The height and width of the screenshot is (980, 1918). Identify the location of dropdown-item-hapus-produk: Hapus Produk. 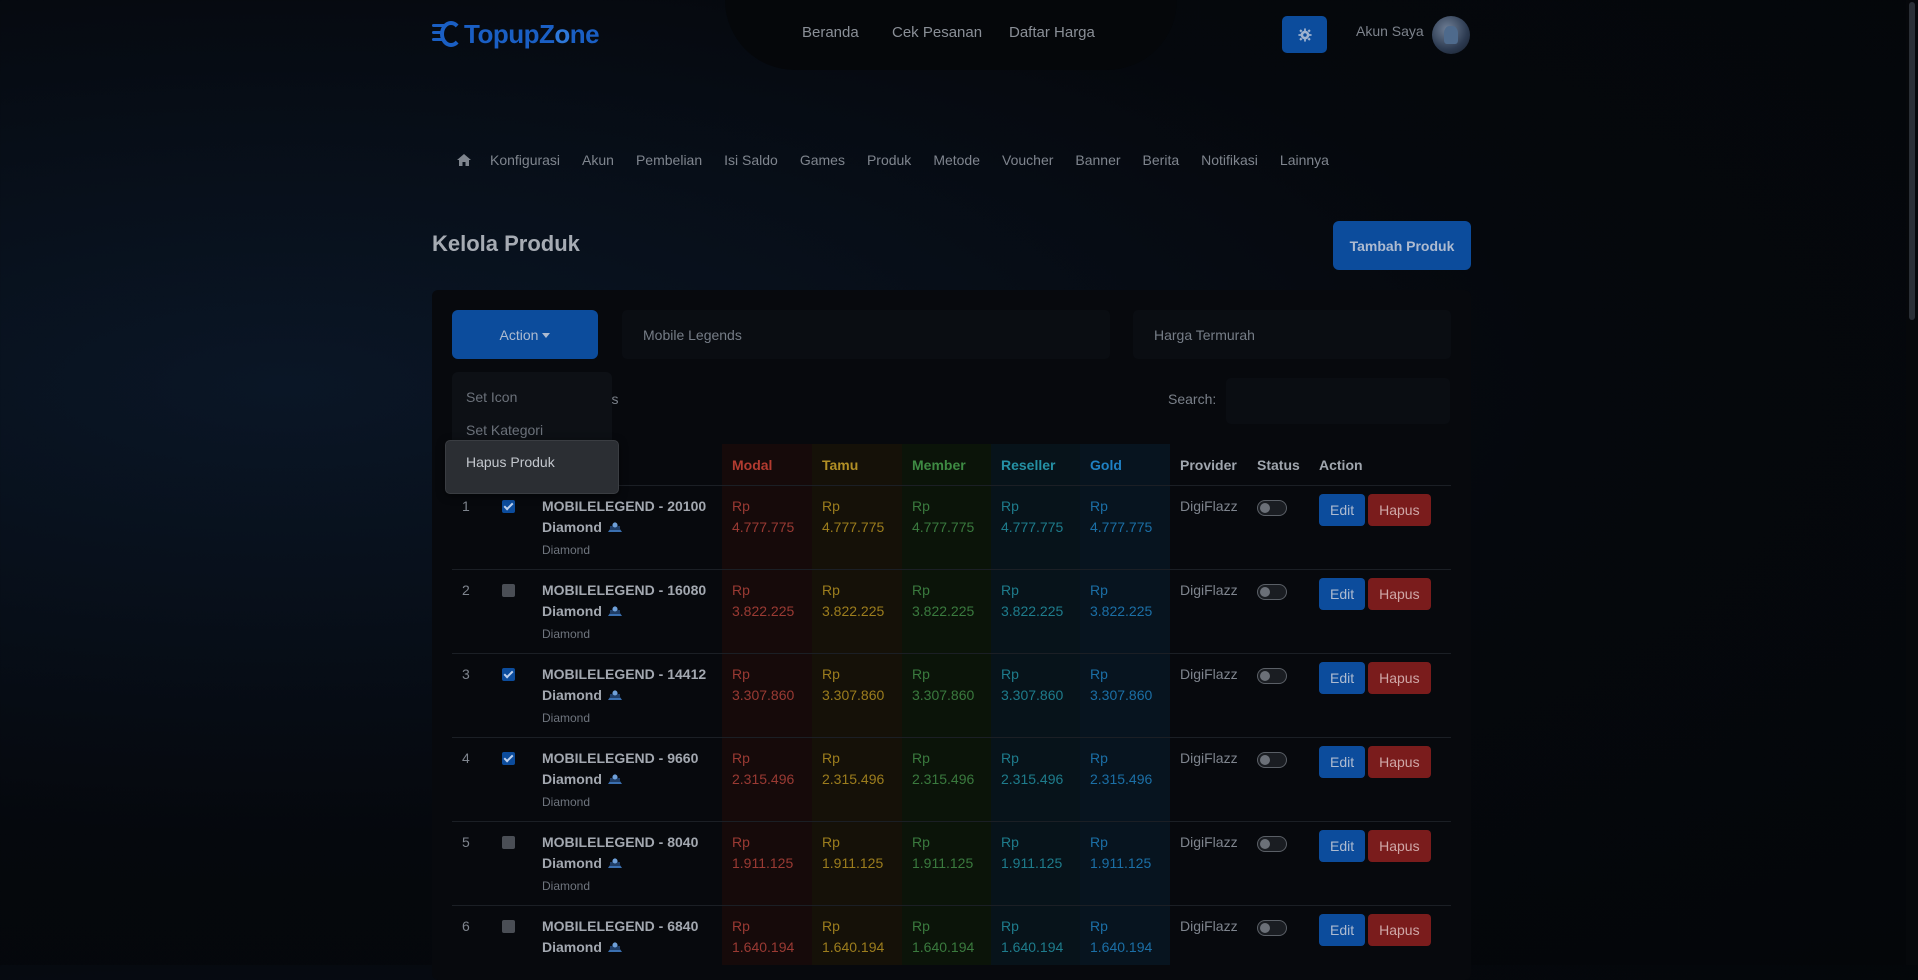
(532, 467).